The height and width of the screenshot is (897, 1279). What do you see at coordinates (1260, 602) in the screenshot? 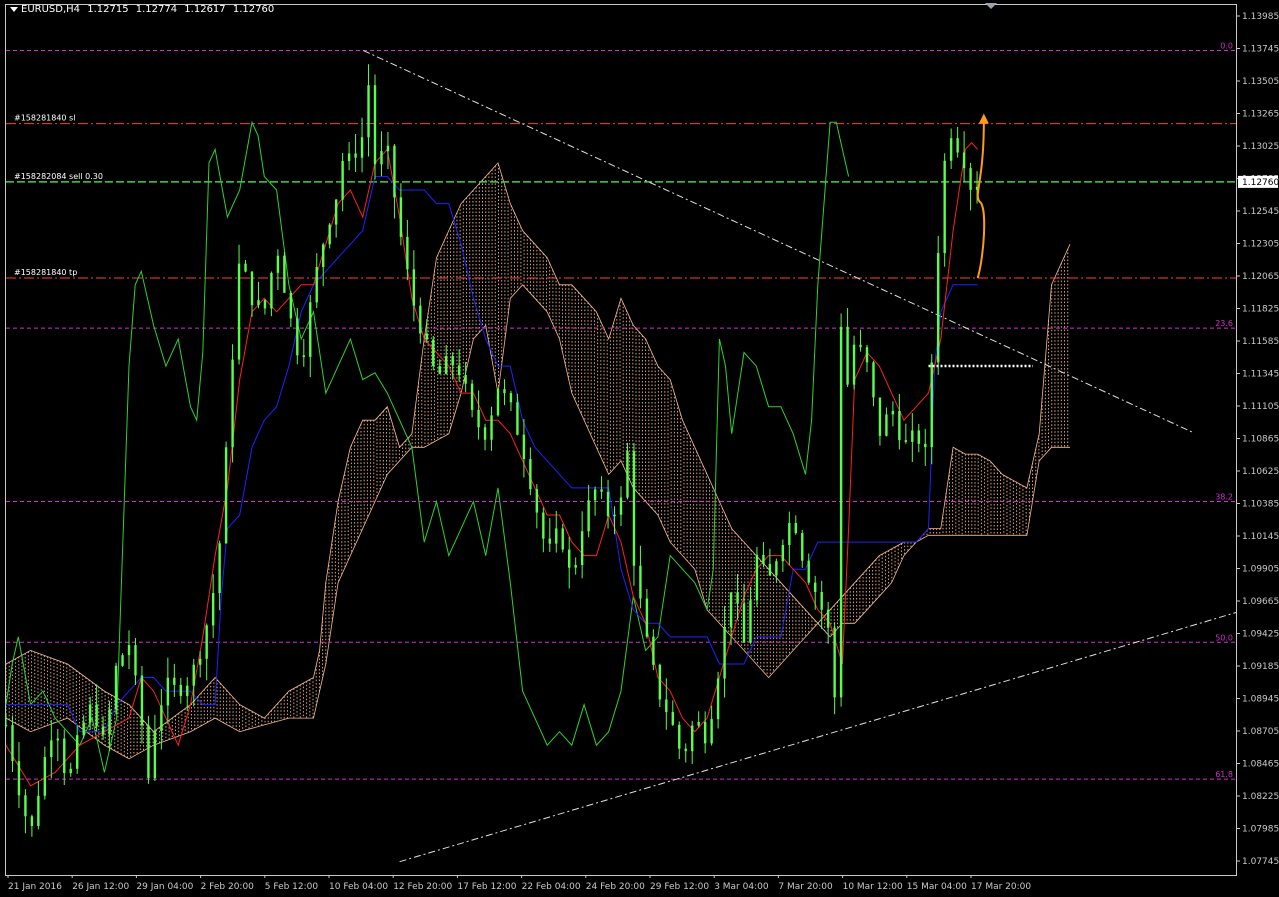
I see `y-tick-label: 1.09665` at bounding box center [1260, 602].